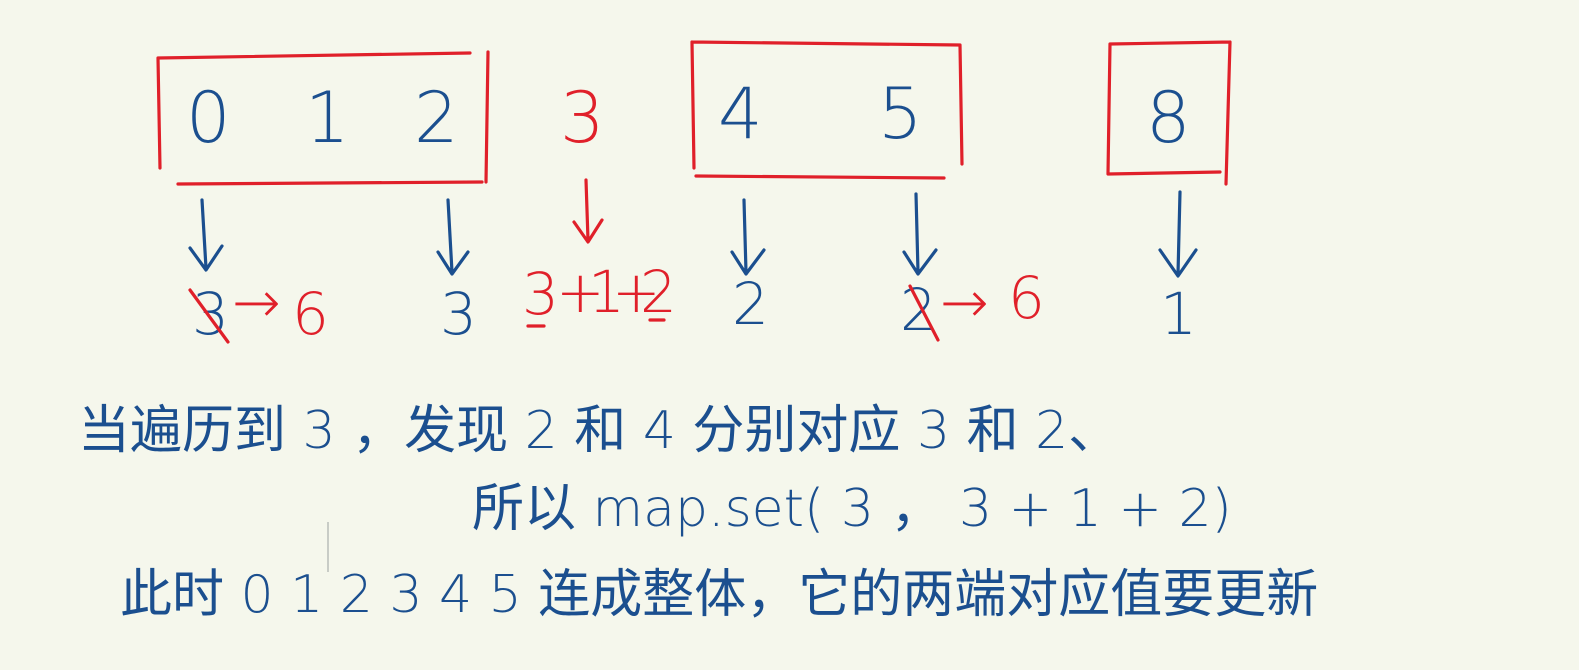 This screenshot has height=670, width=1579. Describe the element at coordinates (719, 595) in the screenshot. I see `note-line-3: 此时 0 1 2 3 4 5 连成整体，它的两端对应值要更新` at that location.